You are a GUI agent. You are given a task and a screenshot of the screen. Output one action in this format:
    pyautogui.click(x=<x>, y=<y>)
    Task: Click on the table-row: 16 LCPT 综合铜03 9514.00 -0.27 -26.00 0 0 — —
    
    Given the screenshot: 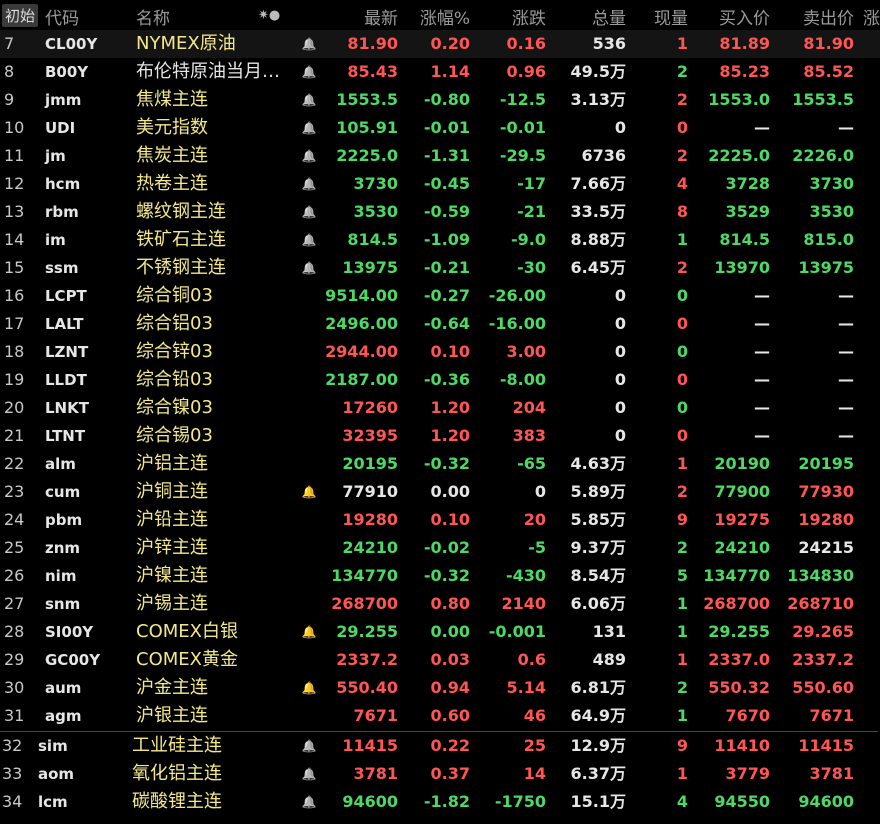 What is the action you would take?
    pyautogui.click(x=440, y=296)
    